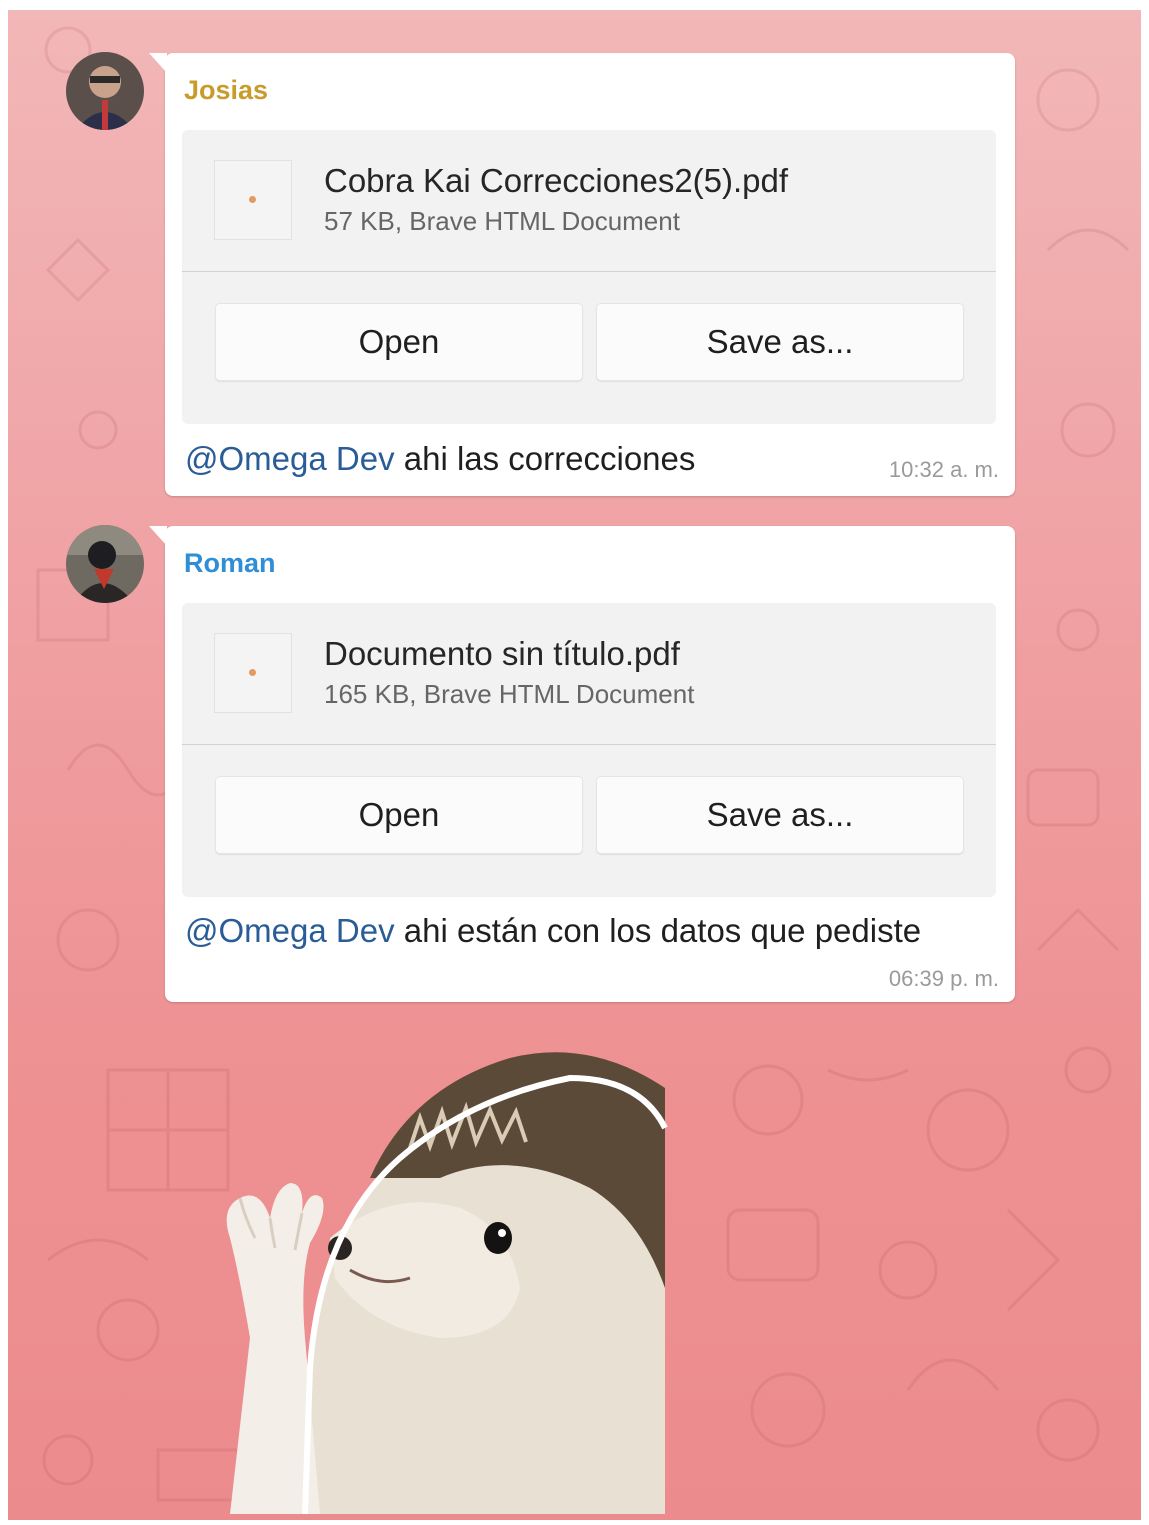 Image resolution: width=1149 pixels, height=1525 pixels. I want to click on sender-name: Josias, so click(226, 90).